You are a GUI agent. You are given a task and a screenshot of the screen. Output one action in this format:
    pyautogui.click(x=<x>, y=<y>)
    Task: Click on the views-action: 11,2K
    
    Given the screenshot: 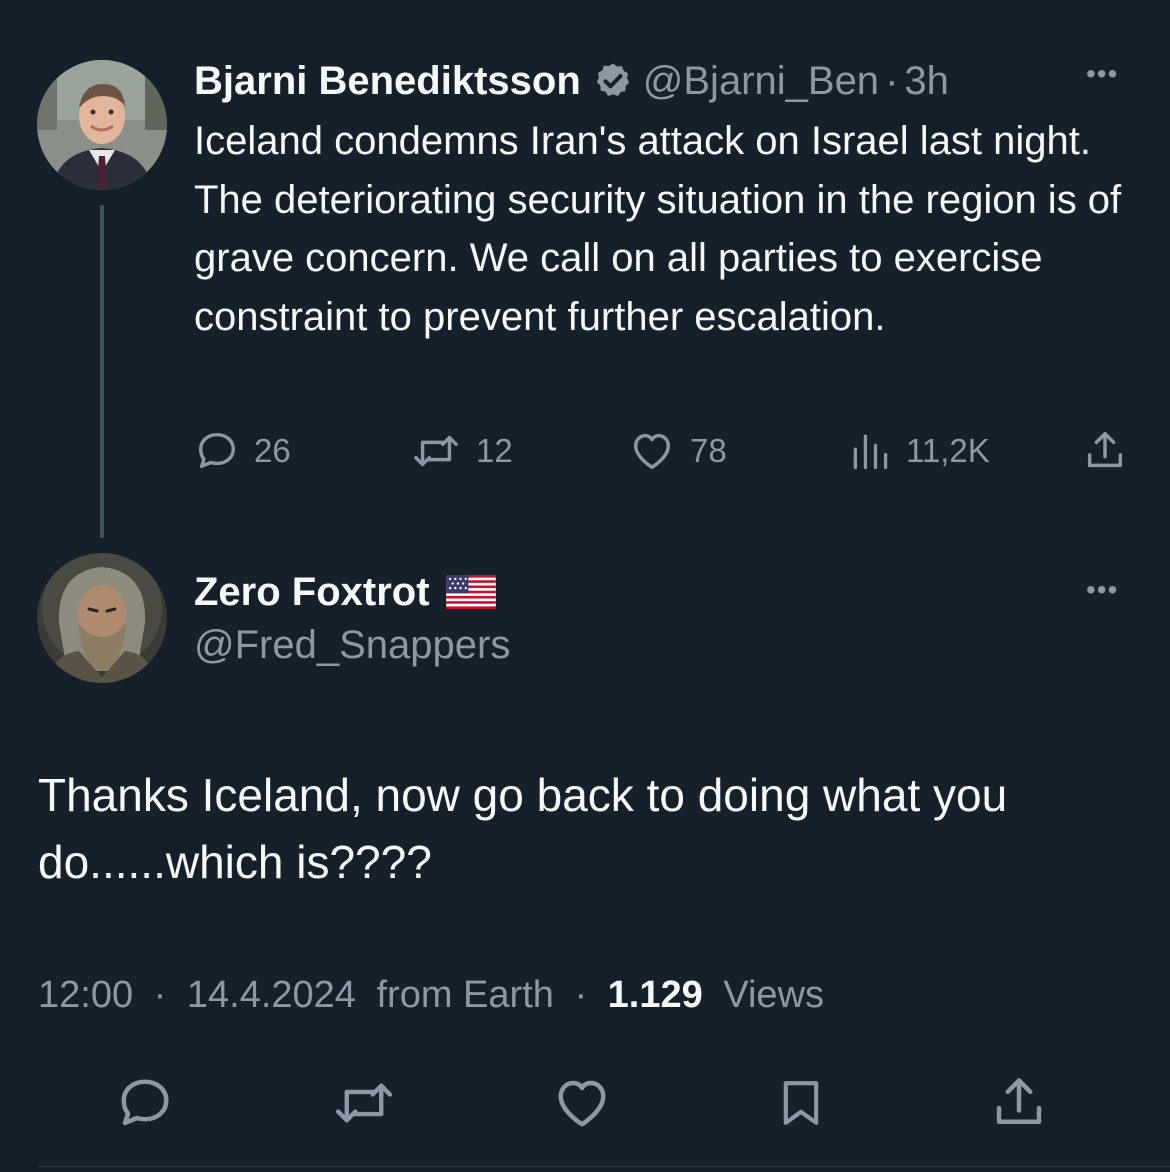 What is the action you would take?
    pyautogui.click(x=919, y=451)
    